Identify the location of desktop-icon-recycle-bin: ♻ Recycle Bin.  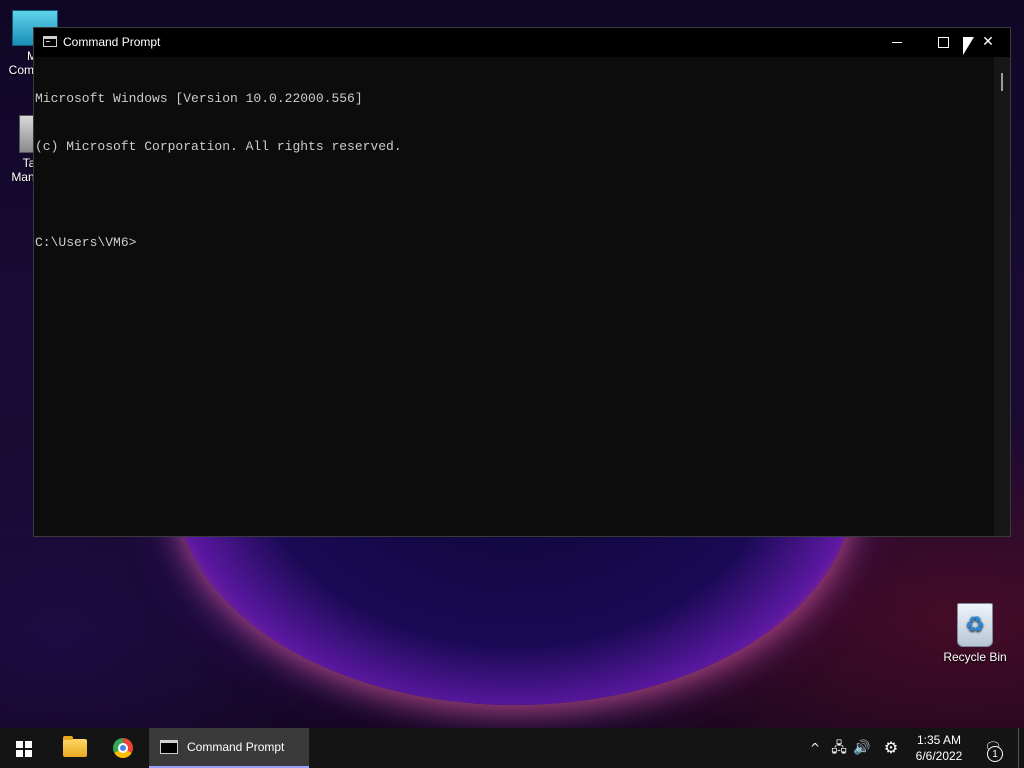
(975, 633).